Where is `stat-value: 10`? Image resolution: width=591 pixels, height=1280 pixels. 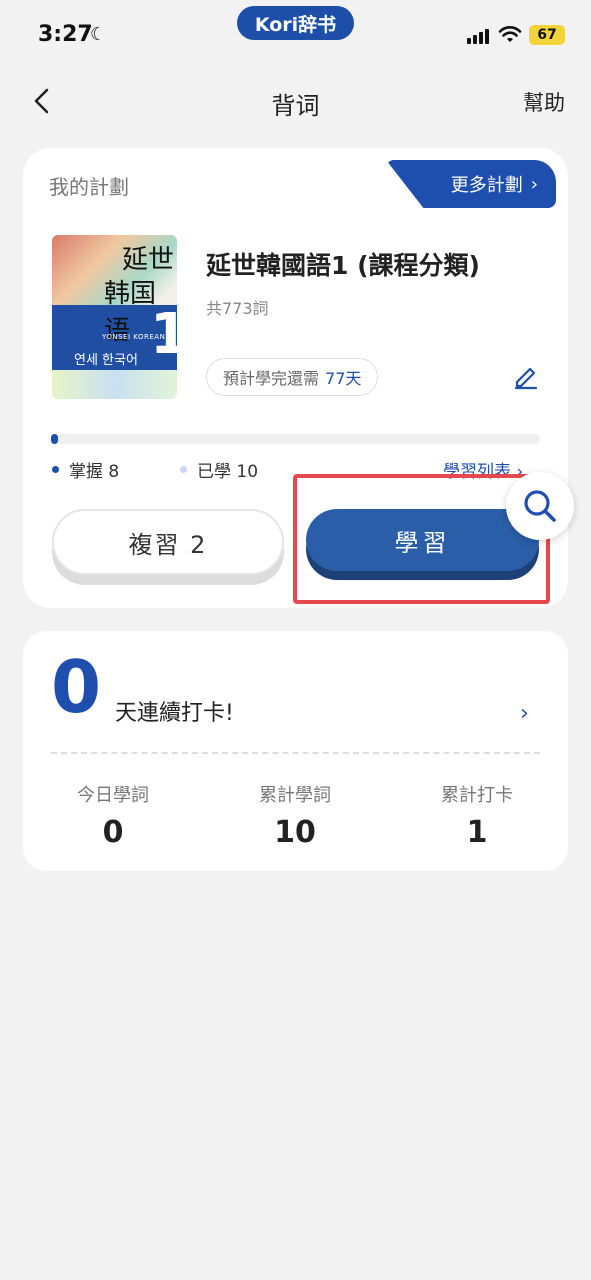 stat-value: 10 is located at coordinates (295, 832).